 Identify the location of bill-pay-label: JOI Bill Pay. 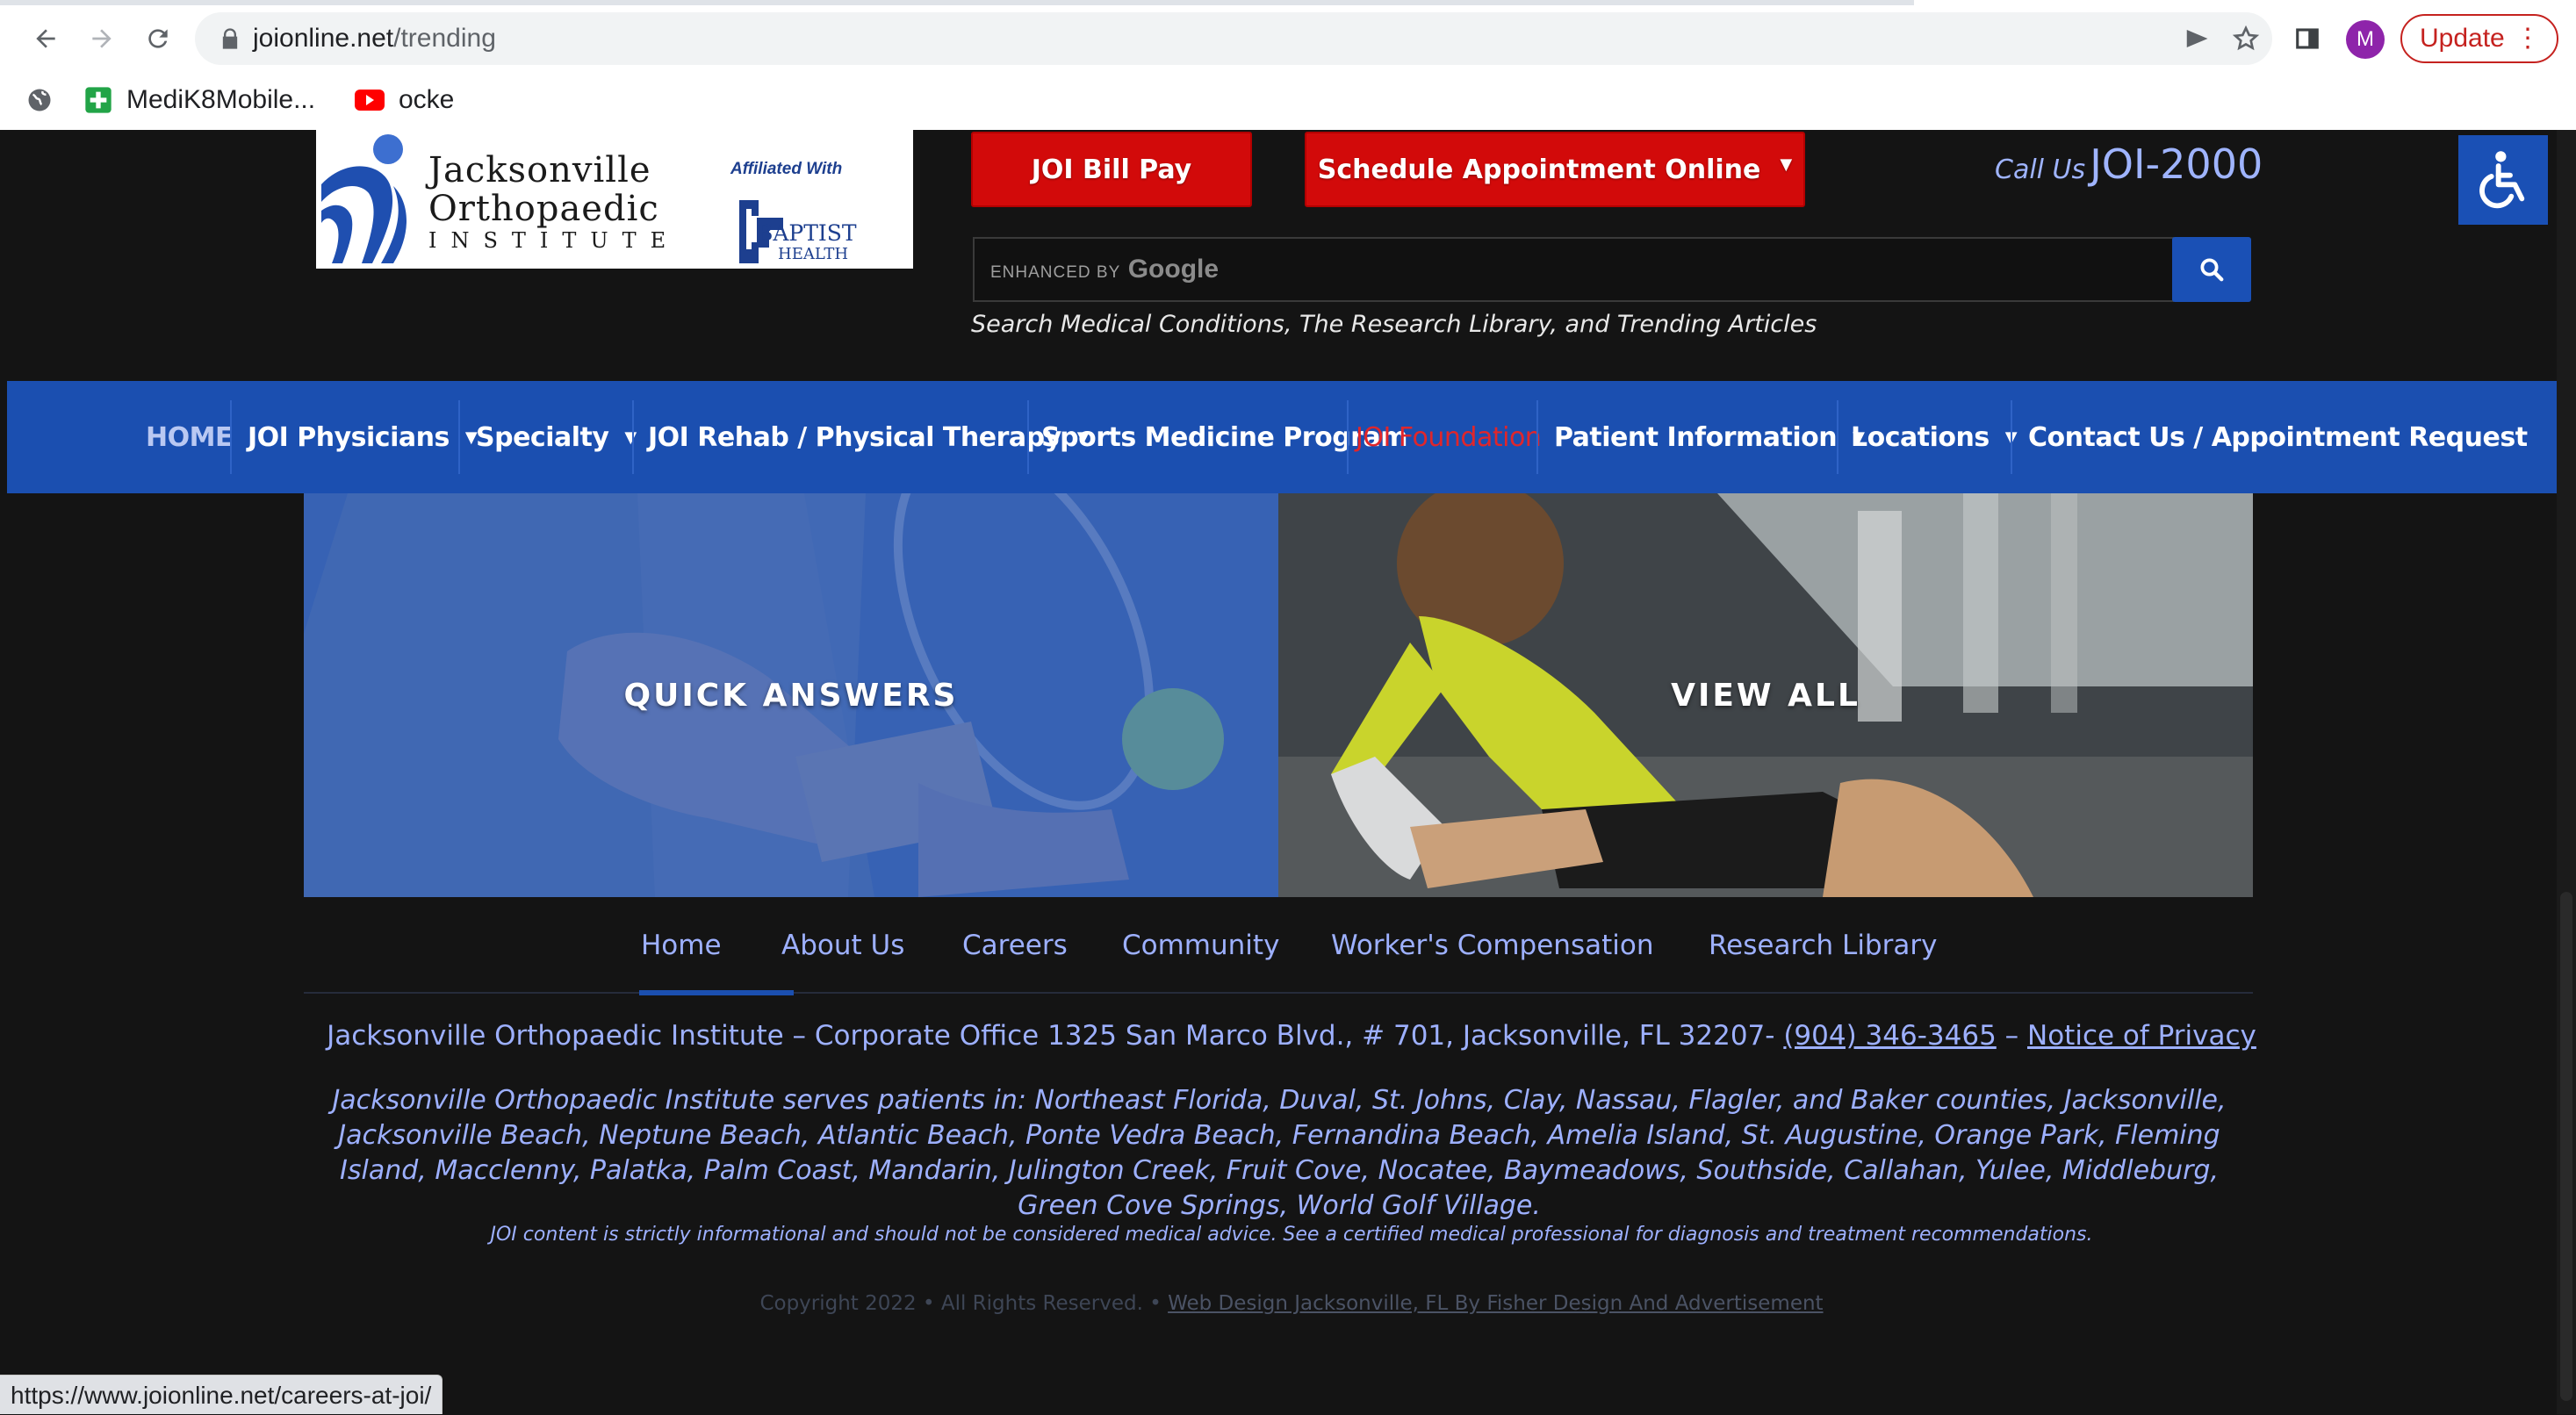
(1111, 169).